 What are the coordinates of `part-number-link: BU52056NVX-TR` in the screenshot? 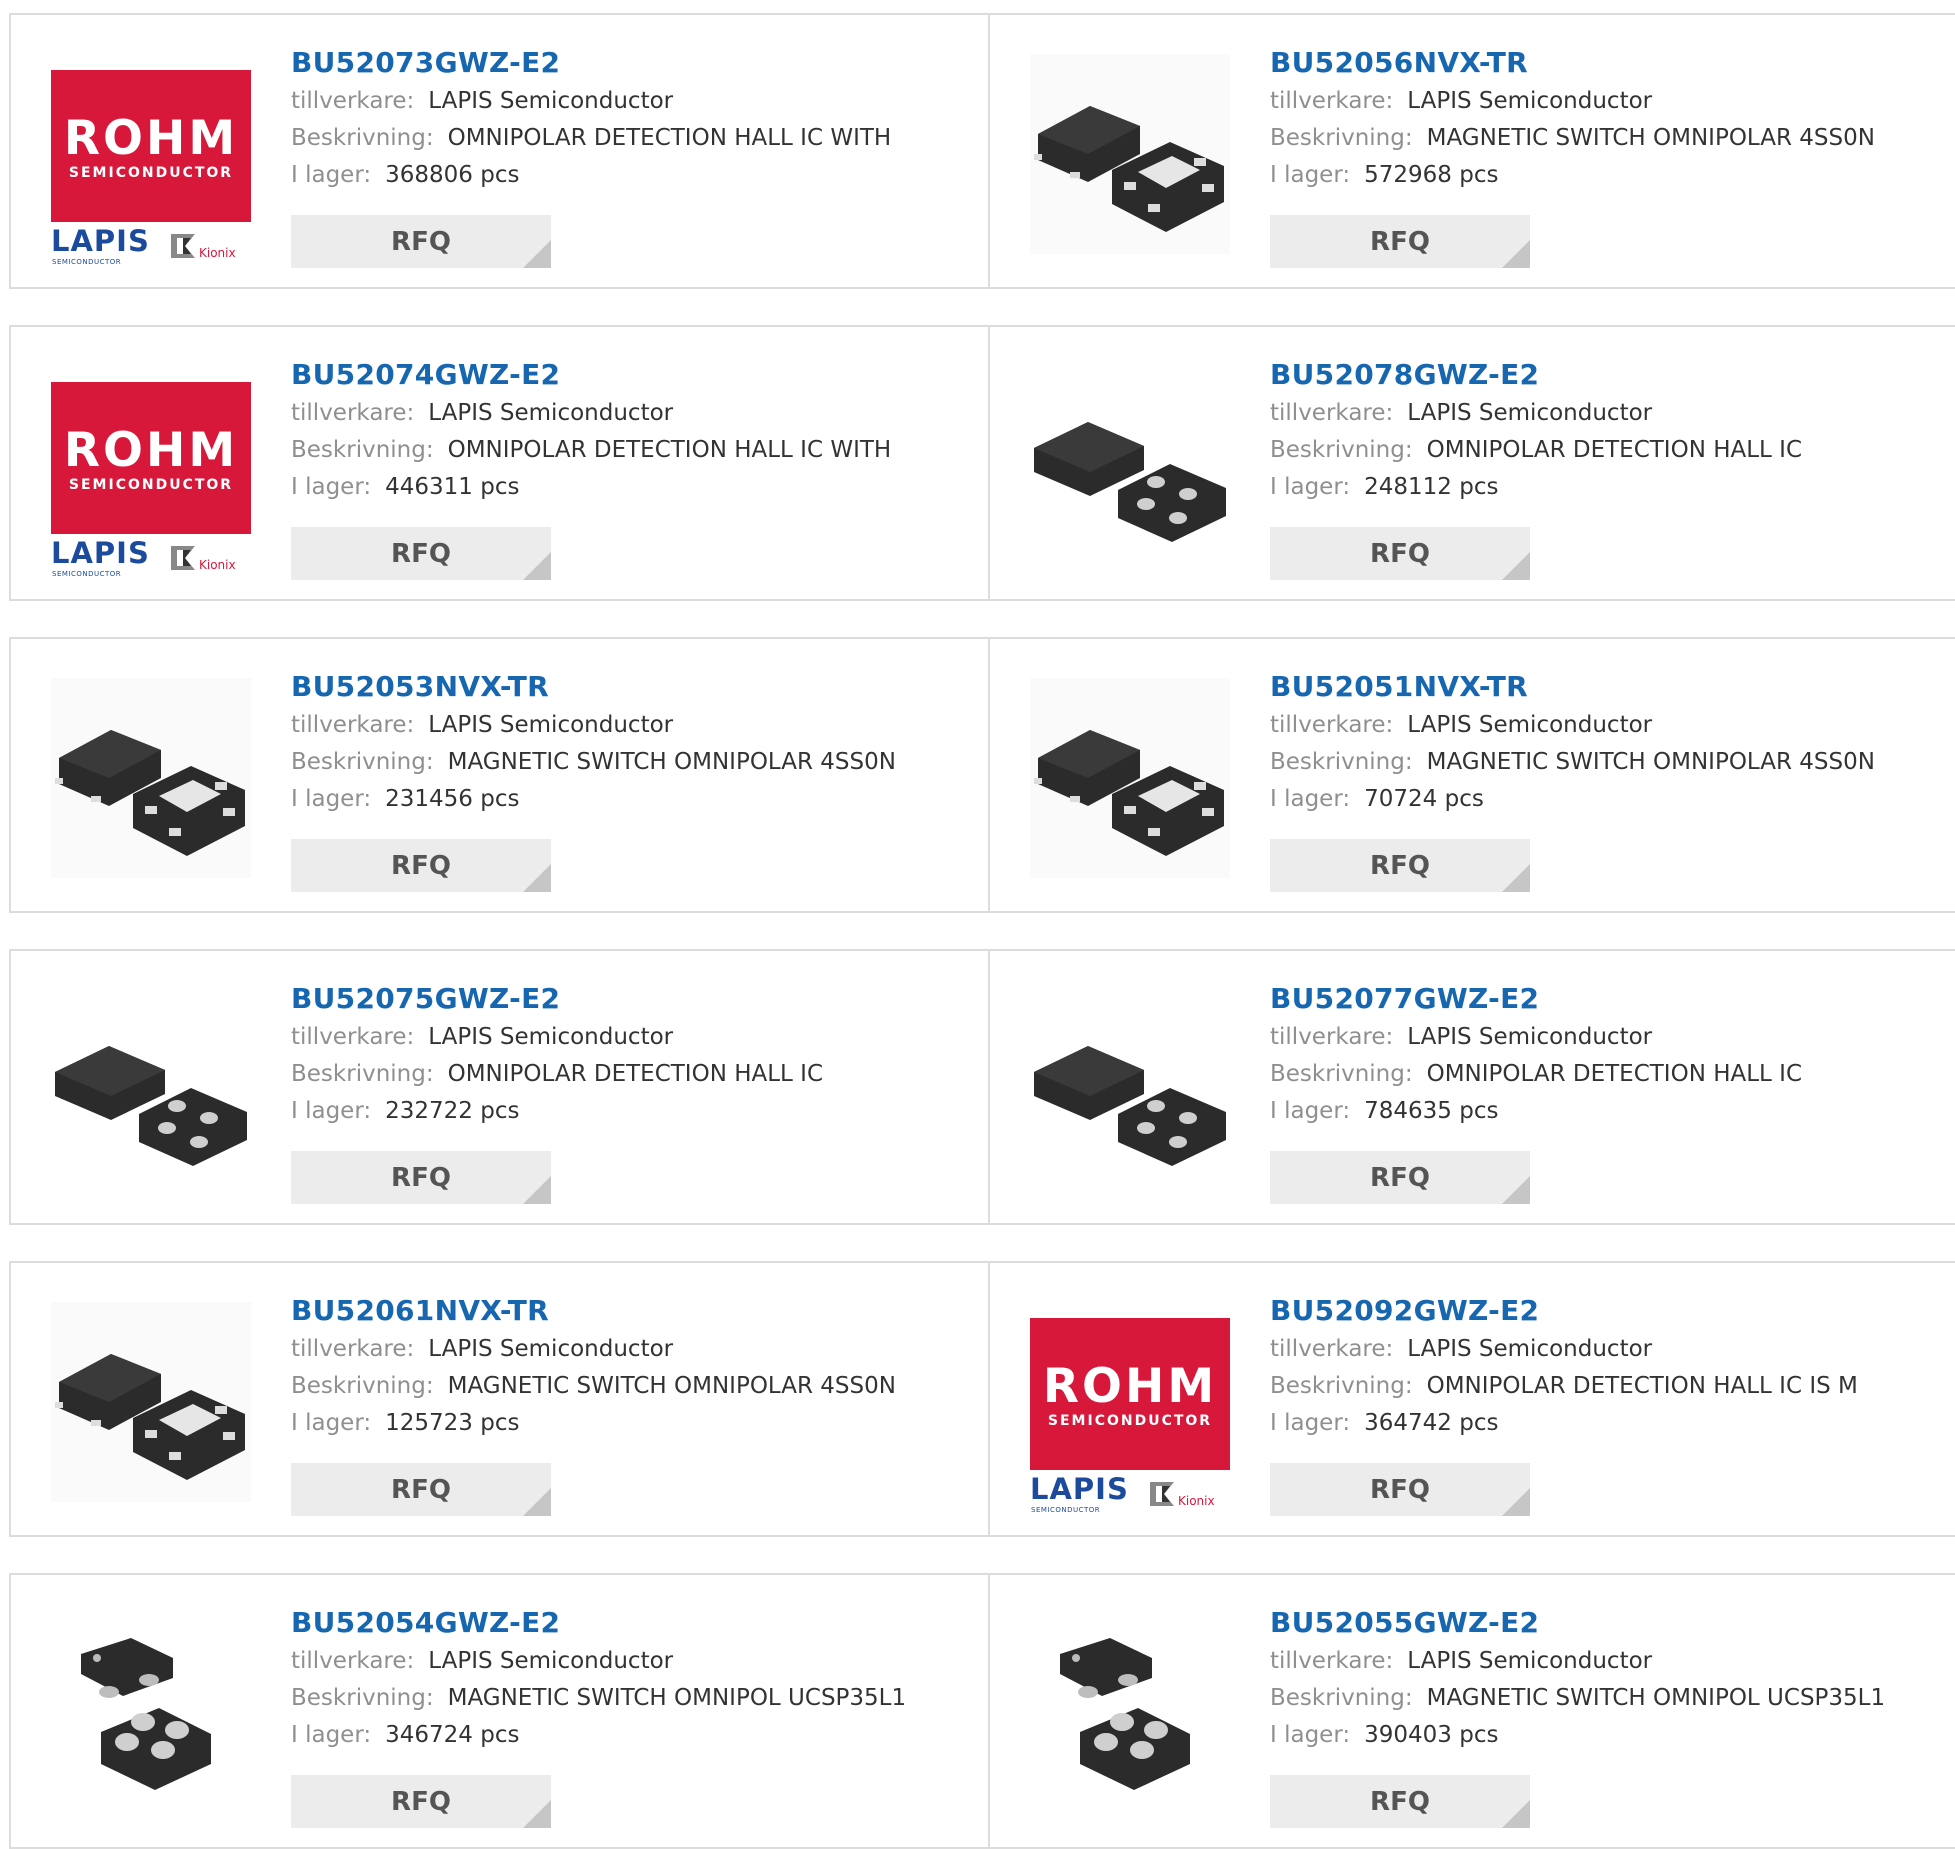 It's located at (1610, 63).